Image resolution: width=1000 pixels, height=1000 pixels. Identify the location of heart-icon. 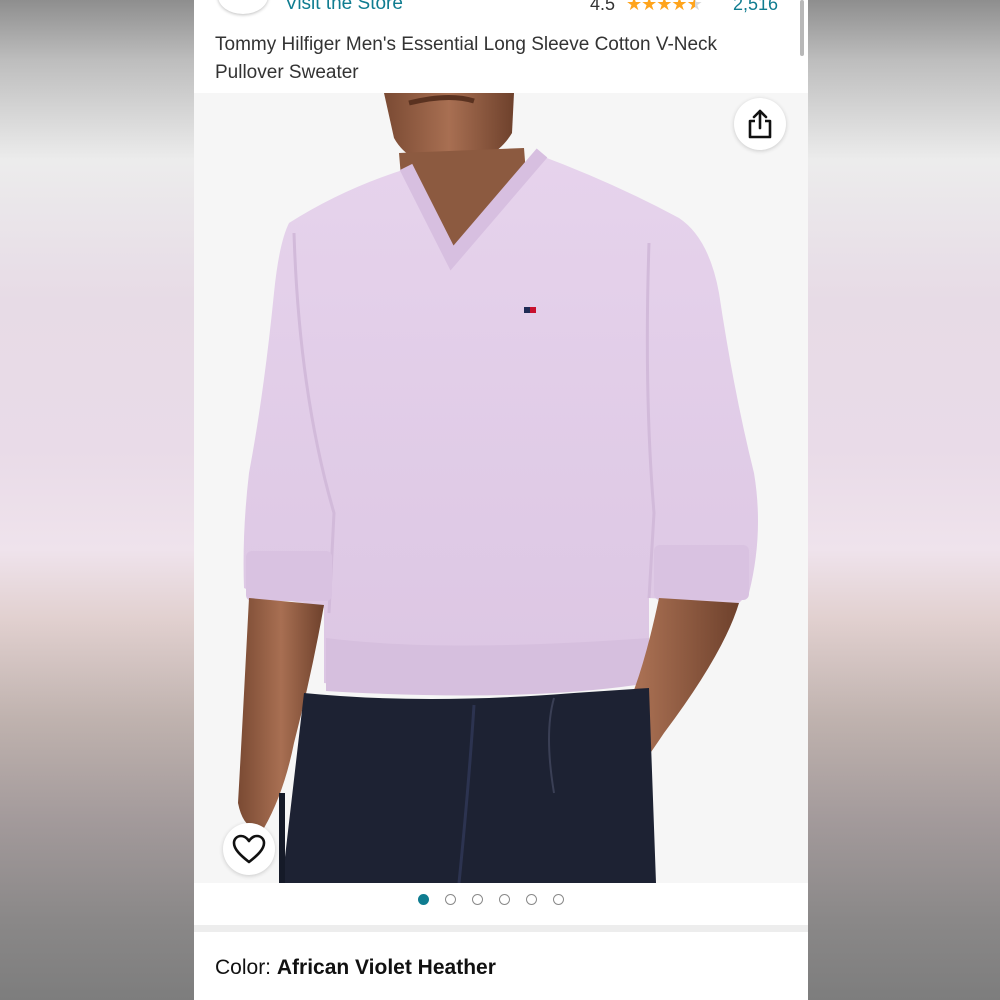
(249, 849).